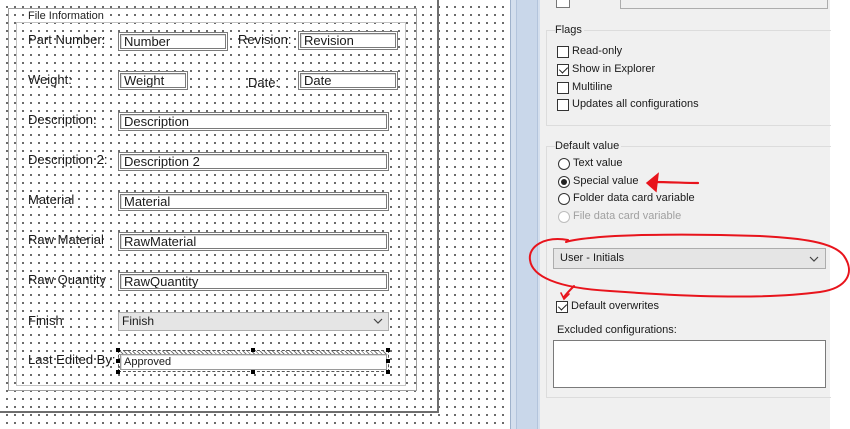 The height and width of the screenshot is (429, 850). I want to click on updates-all-configurations-checkbox, so click(563, 105).